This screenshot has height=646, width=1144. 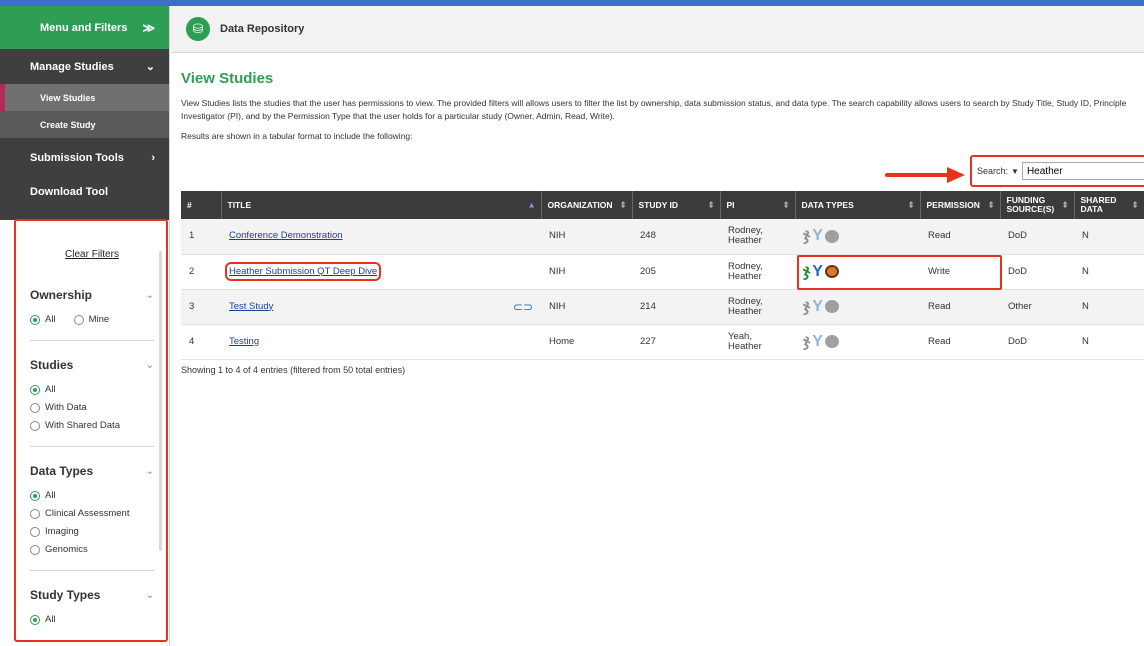 I want to click on ownership-option-mine: Mine, so click(x=91, y=319).